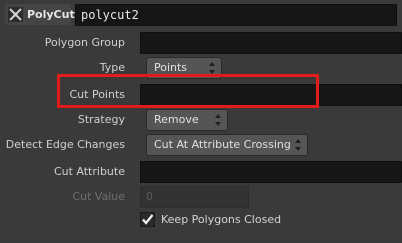  What do you see at coordinates (188, 91) in the screenshot?
I see `highlight-annotation-box` at bounding box center [188, 91].